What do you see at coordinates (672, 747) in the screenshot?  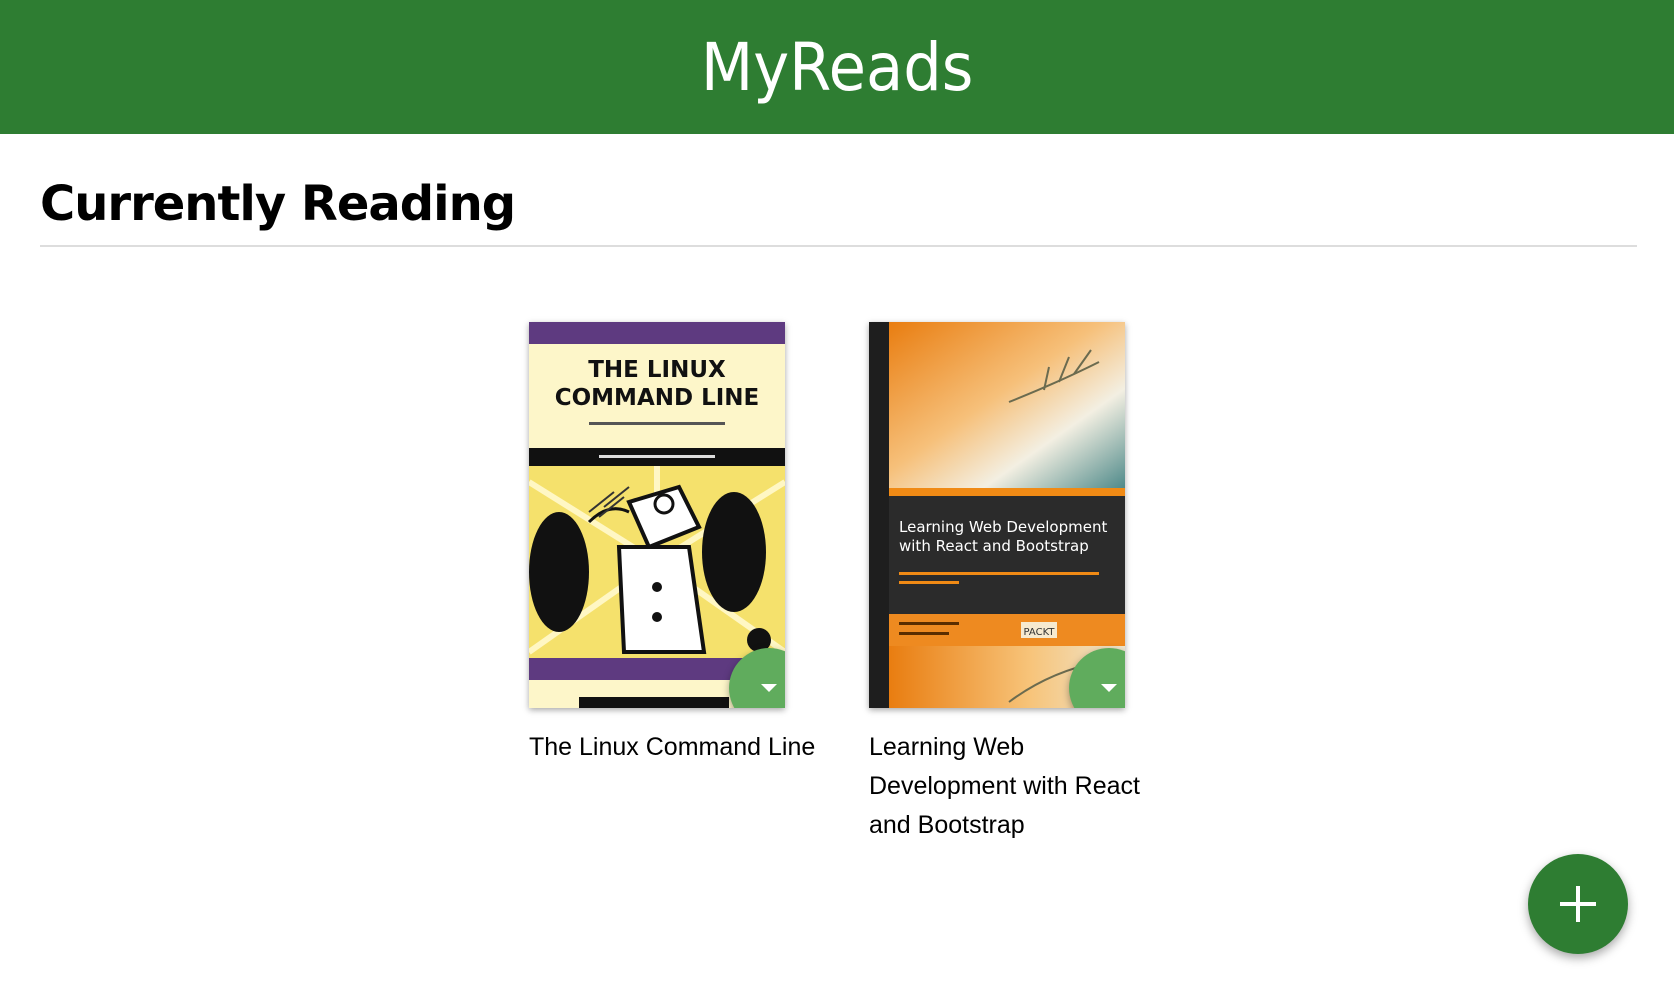 I see `book-title: The Linux Command Line` at bounding box center [672, 747].